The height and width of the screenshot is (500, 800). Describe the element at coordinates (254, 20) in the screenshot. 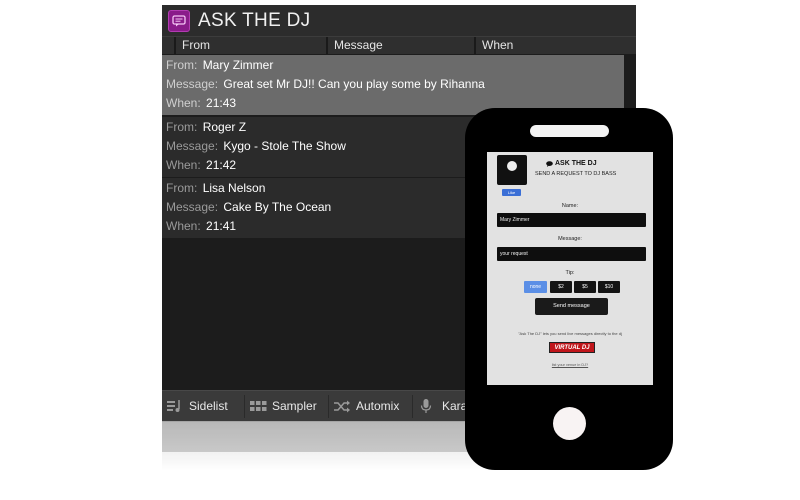

I see `app-title: ASK THE DJ` at that location.